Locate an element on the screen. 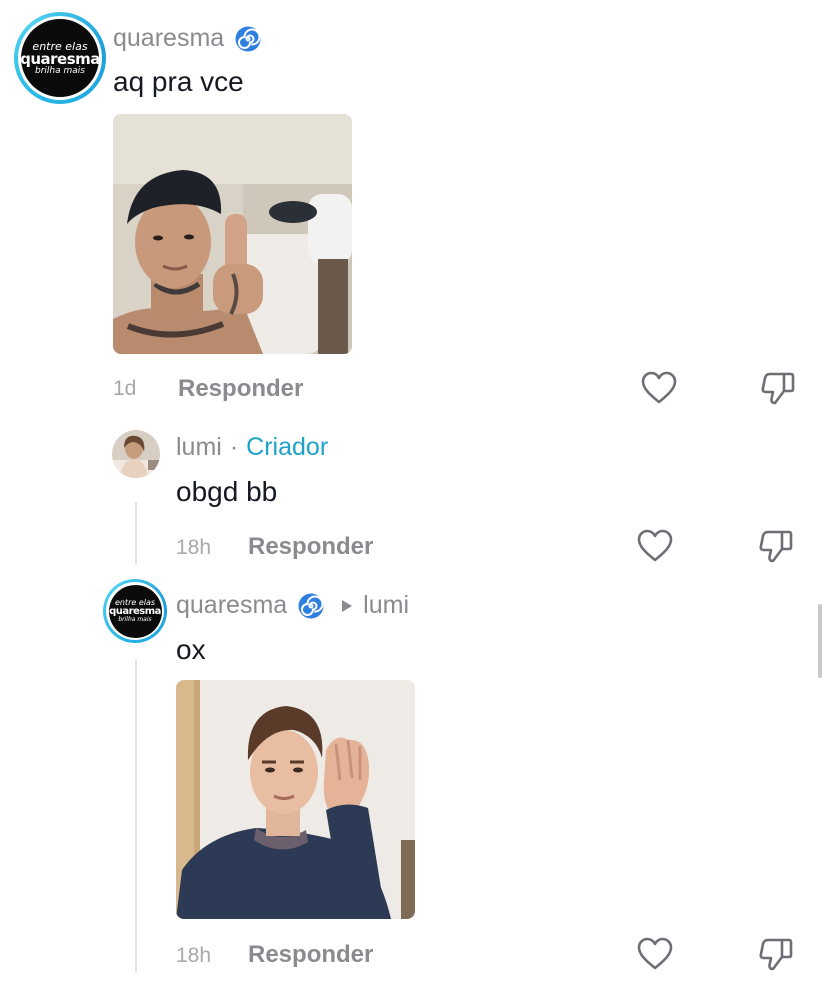 This screenshot has width=828, height=983. avatar-lumi-photo is located at coordinates (136, 454).